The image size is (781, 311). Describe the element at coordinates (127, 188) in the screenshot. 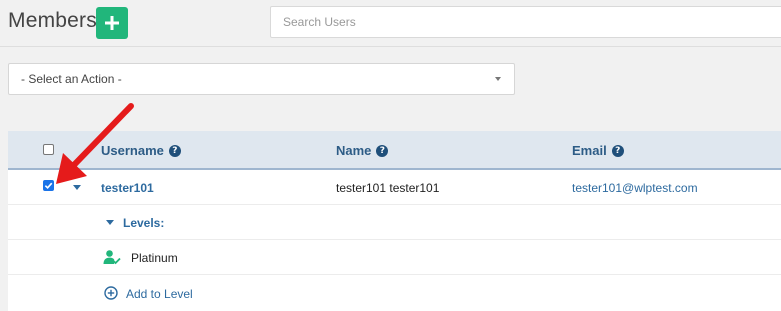

I see `username-link: tester101` at that location.